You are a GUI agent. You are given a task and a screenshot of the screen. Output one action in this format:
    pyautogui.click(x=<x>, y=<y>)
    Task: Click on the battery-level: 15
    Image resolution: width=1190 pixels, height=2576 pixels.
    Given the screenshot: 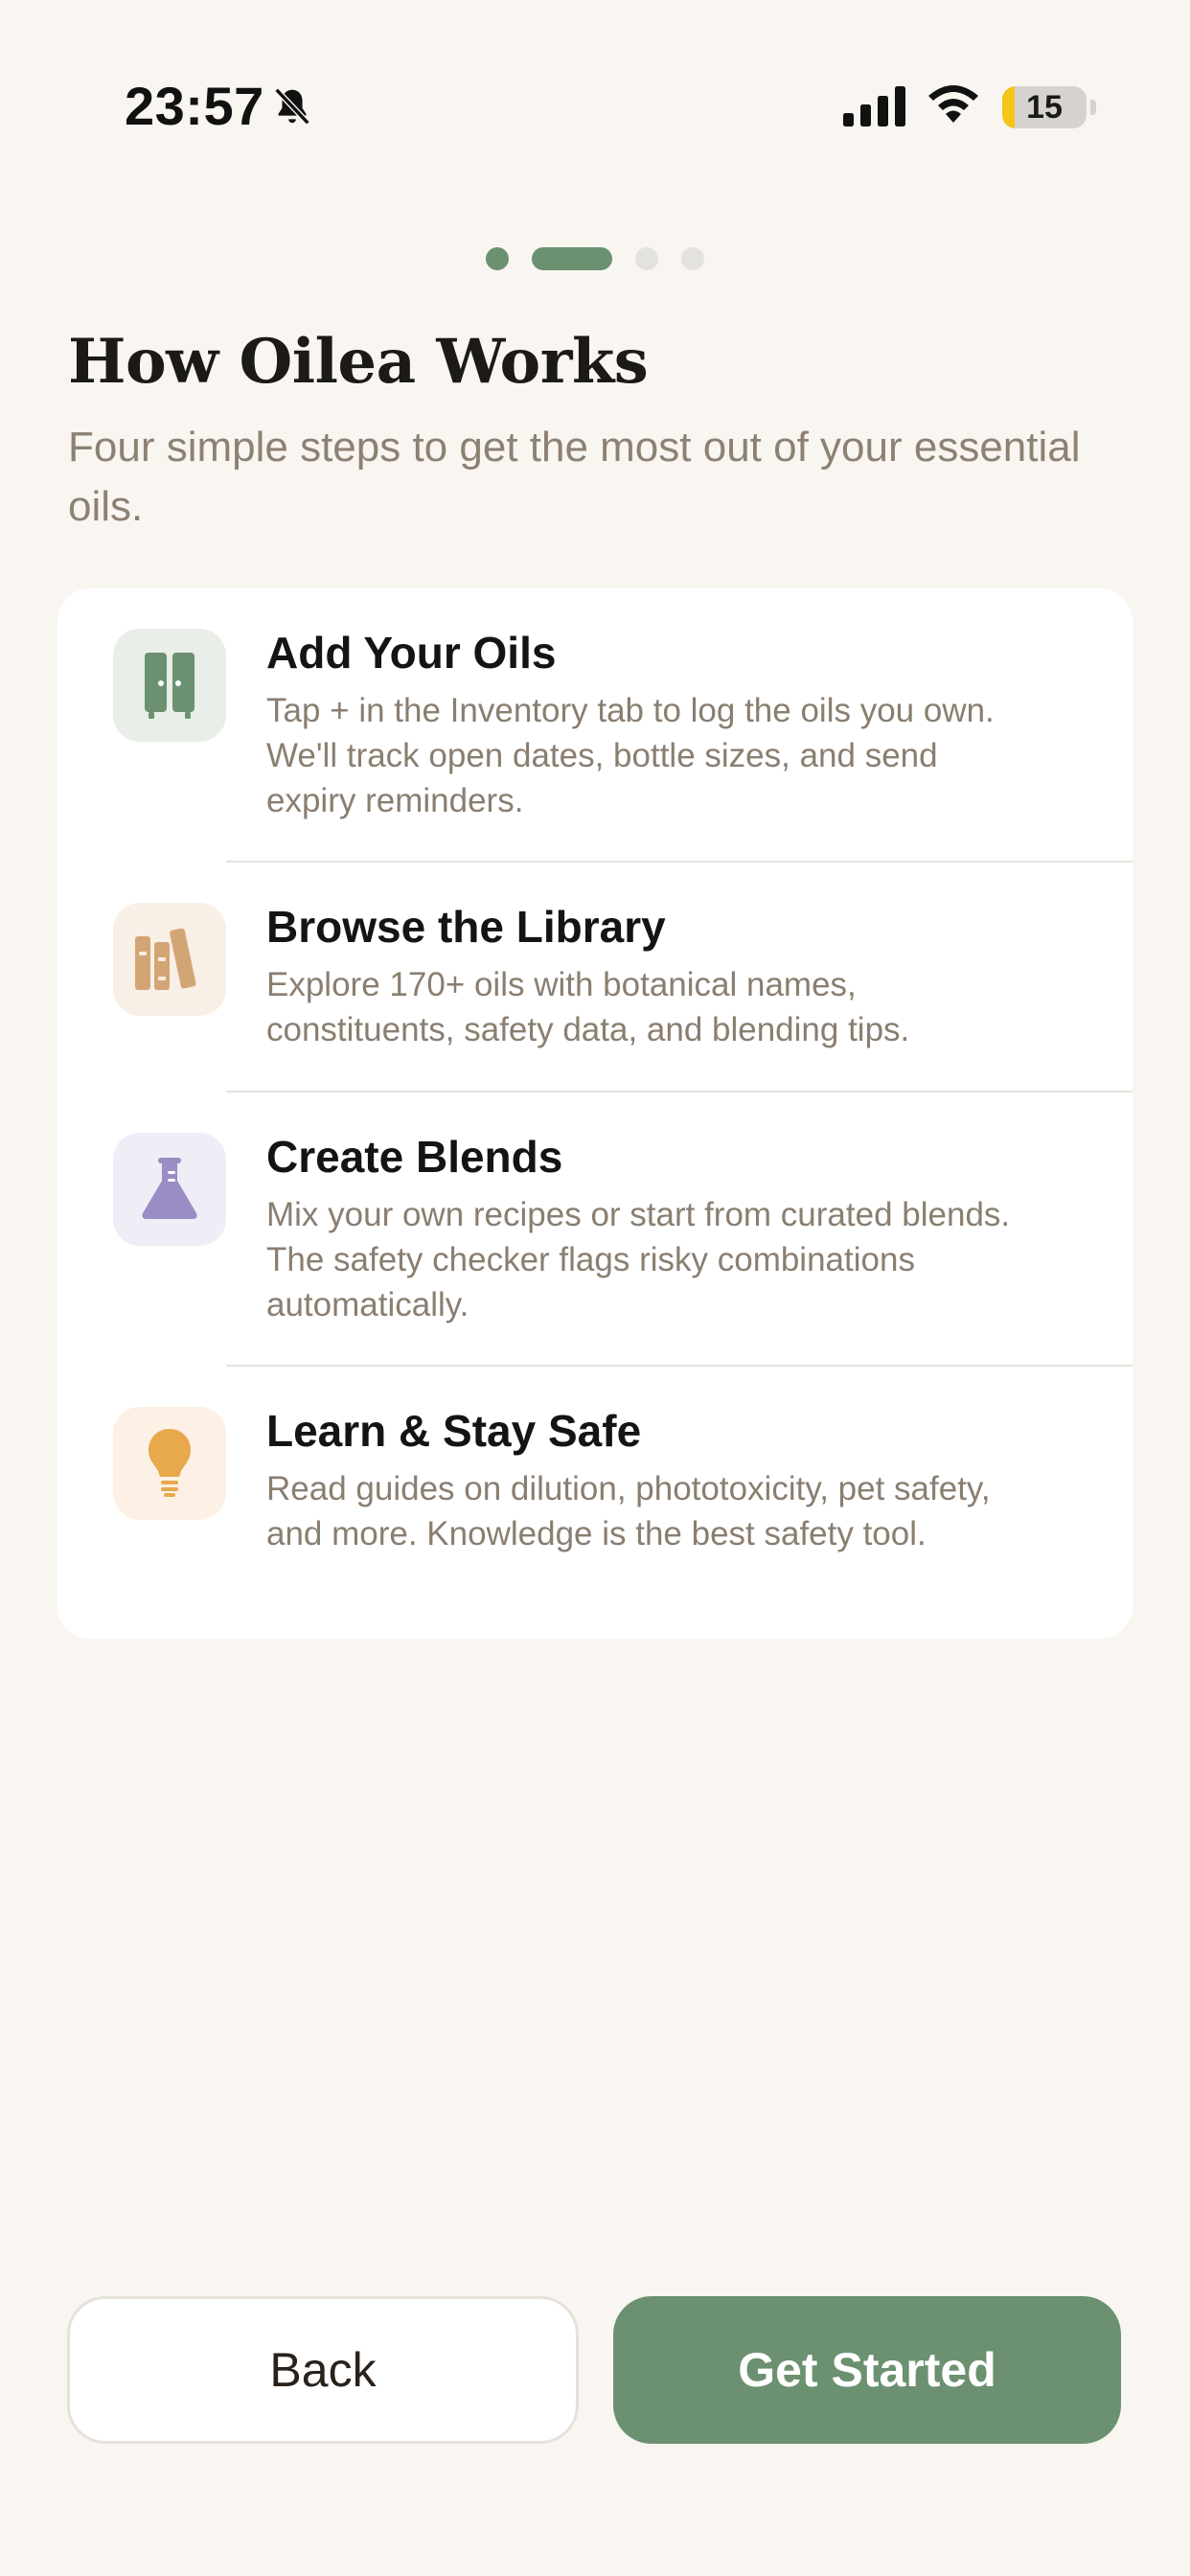 What is the action you would take?
    pyautogui.click(x=1044, y=107)
    